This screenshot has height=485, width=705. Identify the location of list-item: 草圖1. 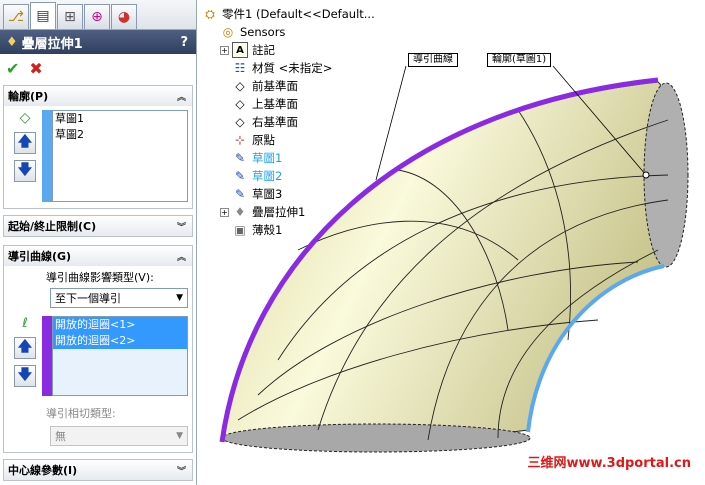
(120, 119).